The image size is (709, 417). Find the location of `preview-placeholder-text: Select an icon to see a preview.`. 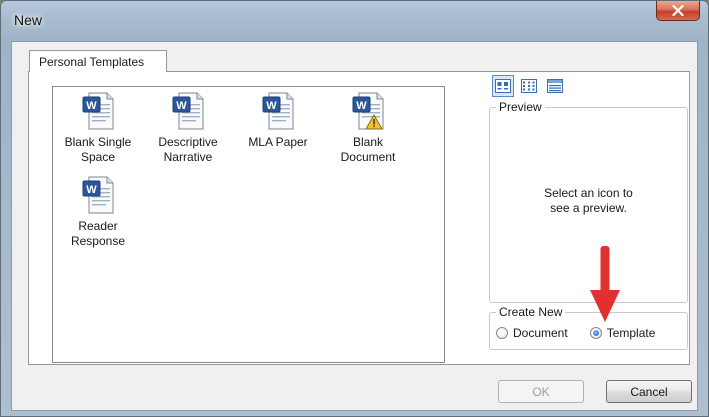

preview-placeholder-text: Select an icon to see a preview. is located at coordinates (588, 200).